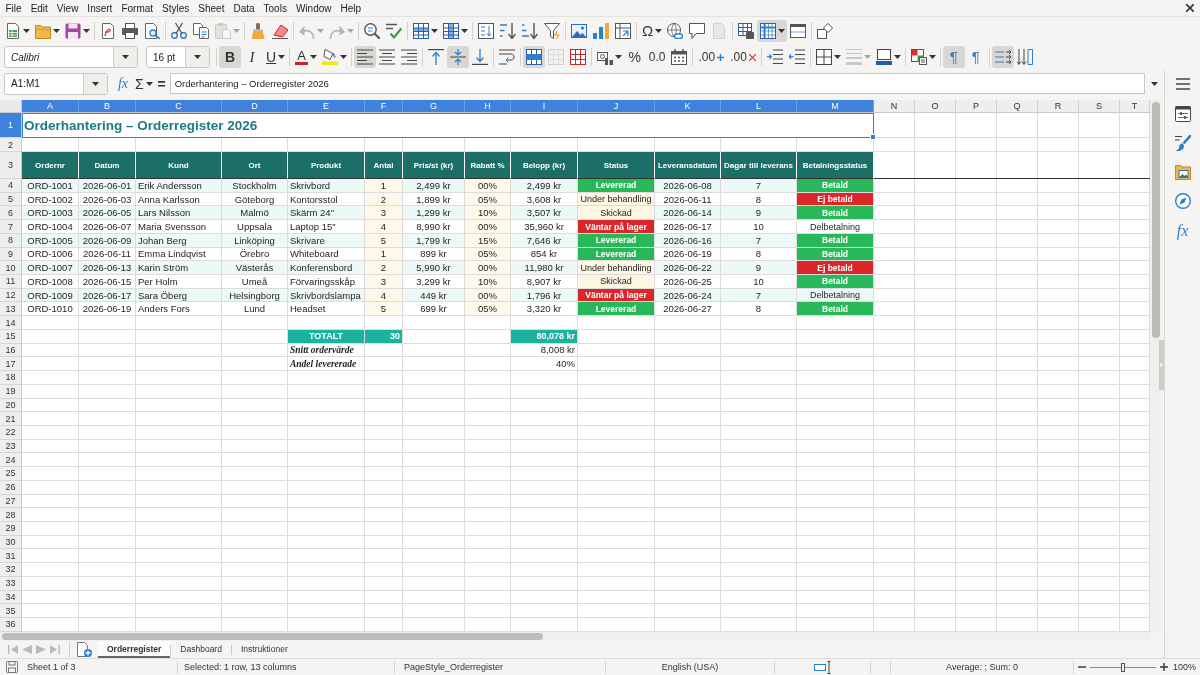 This screenshot has height=675, width=1200. Describe the element at coordinates (275, 8) in the screenshot. I see `menu-item: Tools` at that location.